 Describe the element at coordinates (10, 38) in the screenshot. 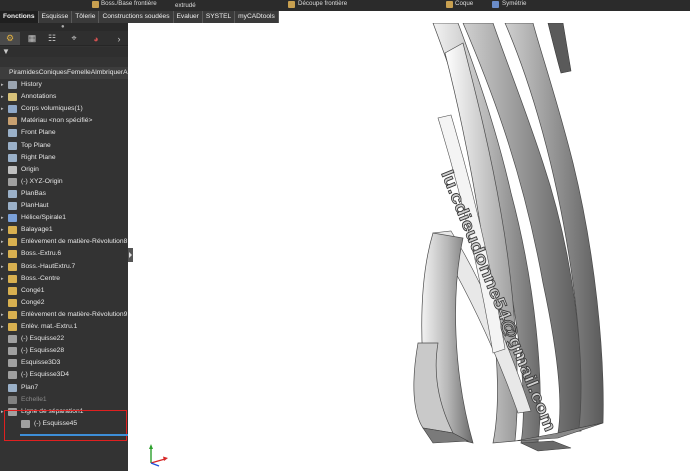

I see `feature-manager-icon: ⚙` at that location.